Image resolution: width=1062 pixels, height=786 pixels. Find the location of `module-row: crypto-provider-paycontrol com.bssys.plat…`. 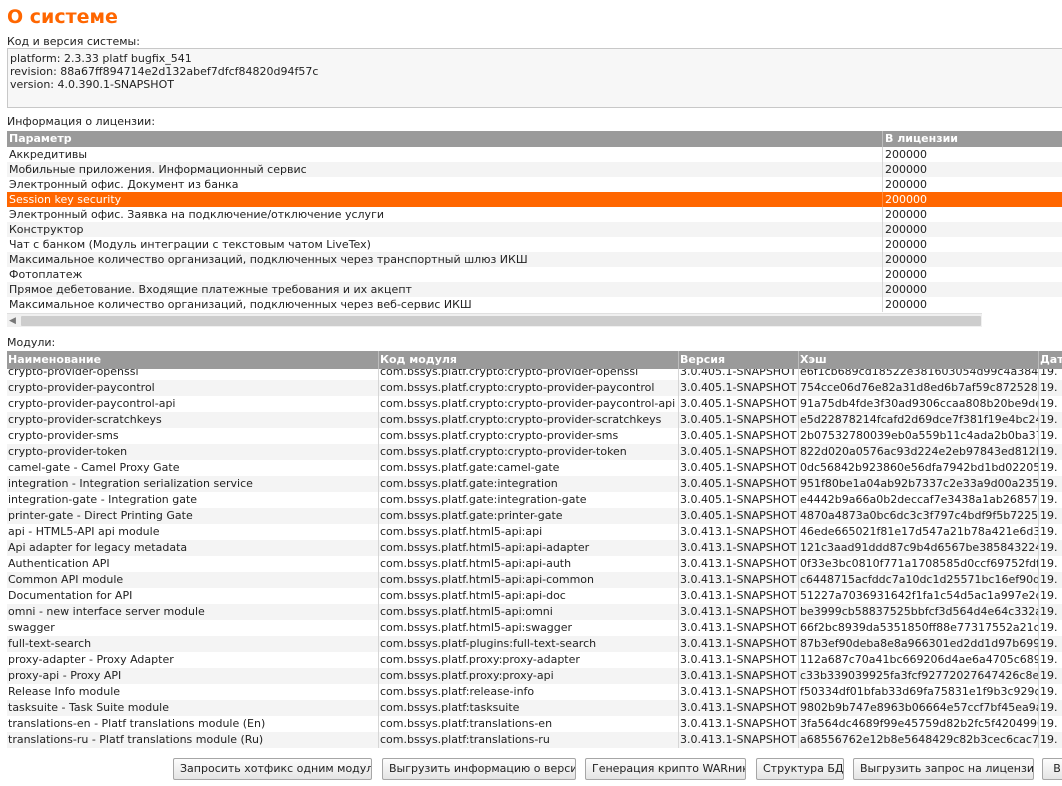

module-row: crypto-provider-paycontrol com.bssys.plat… is located at coordinates (534, 388).